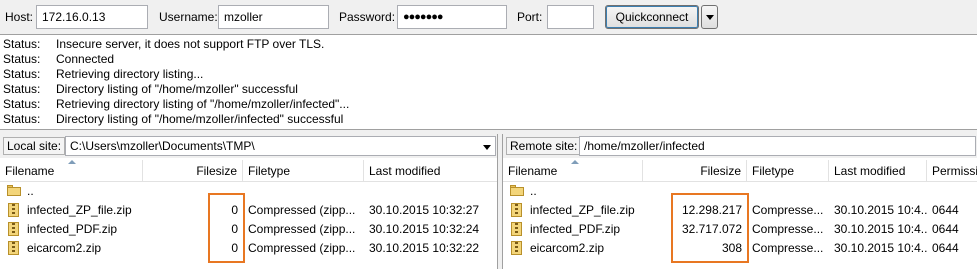 This screenshot has height=269, width=977. What do you see at coordinates (59, 59) in the screenshot?
I see `log-line: Status: Connected` at bounding box center [59, 59].